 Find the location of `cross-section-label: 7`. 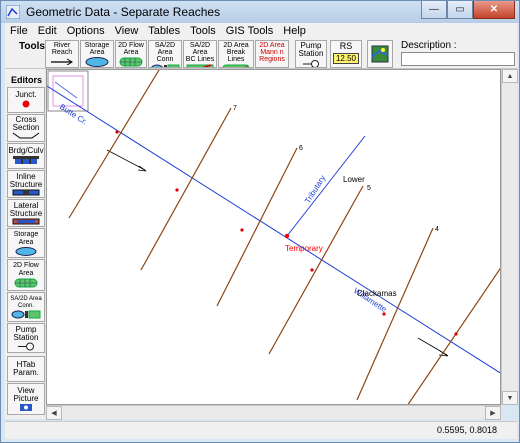

cross-section-label: 7 is located at coordinates (235, 108).